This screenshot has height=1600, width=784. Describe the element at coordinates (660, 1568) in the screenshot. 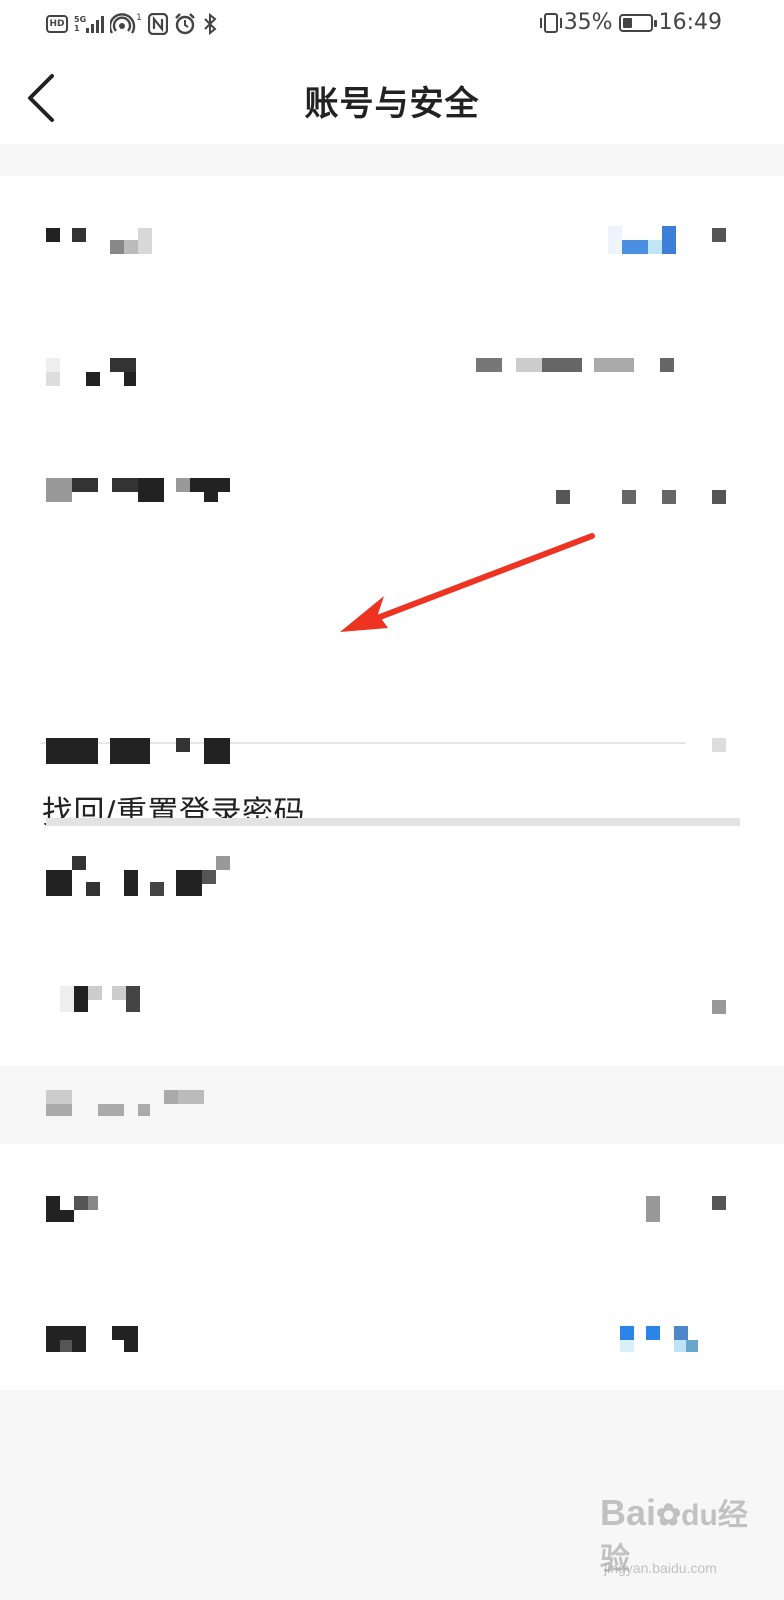

I see `watermark-url: jingyan.baidu.com` at that location.